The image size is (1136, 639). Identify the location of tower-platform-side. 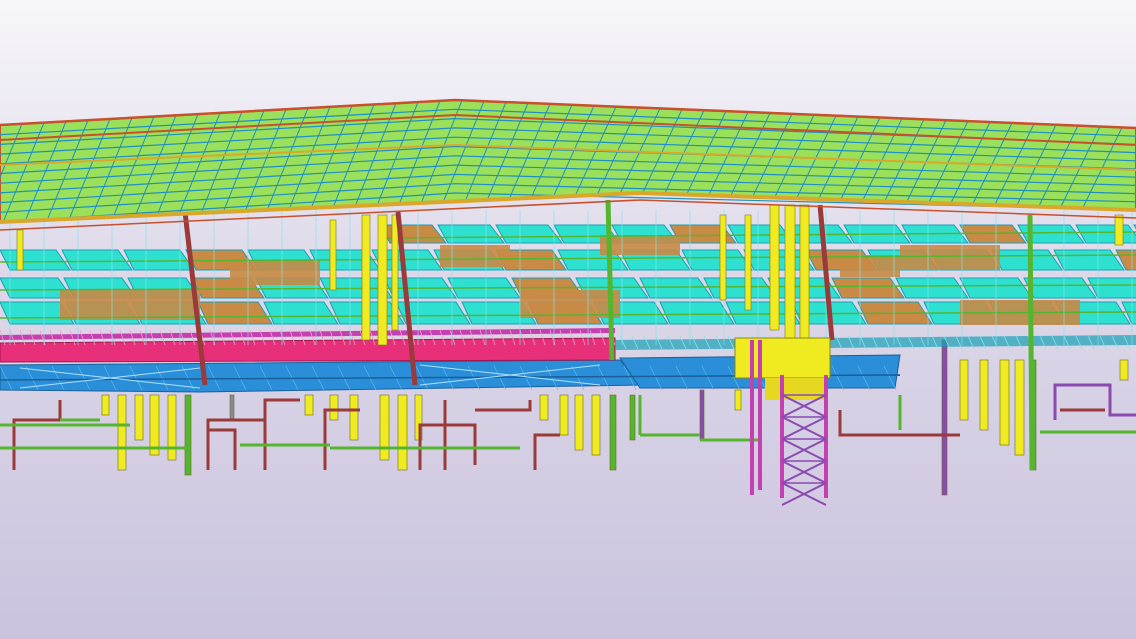
(795, 389).